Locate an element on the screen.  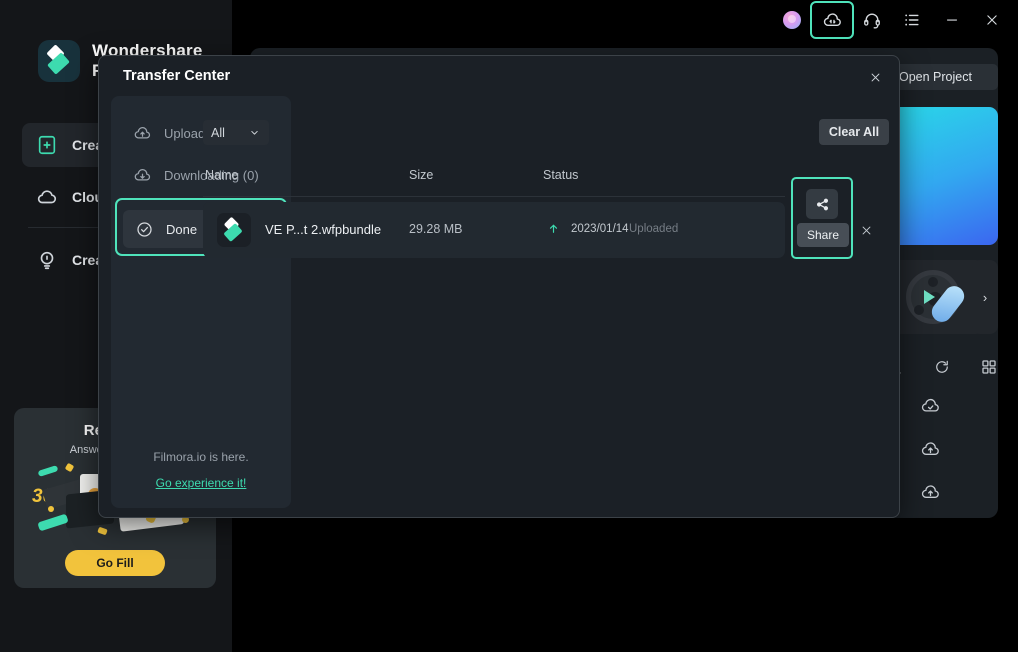
close-icon is located at coordinates (992, 20).